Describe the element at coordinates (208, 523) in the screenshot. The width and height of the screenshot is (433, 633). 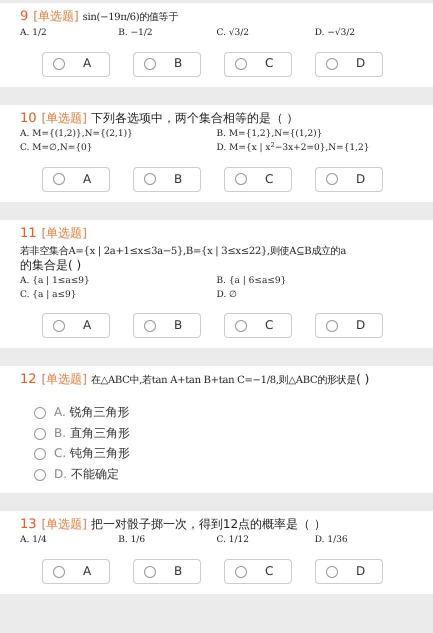
I see `question-text: 把一对骰子掷一次，得到12点的概率是（ ）` at that location.